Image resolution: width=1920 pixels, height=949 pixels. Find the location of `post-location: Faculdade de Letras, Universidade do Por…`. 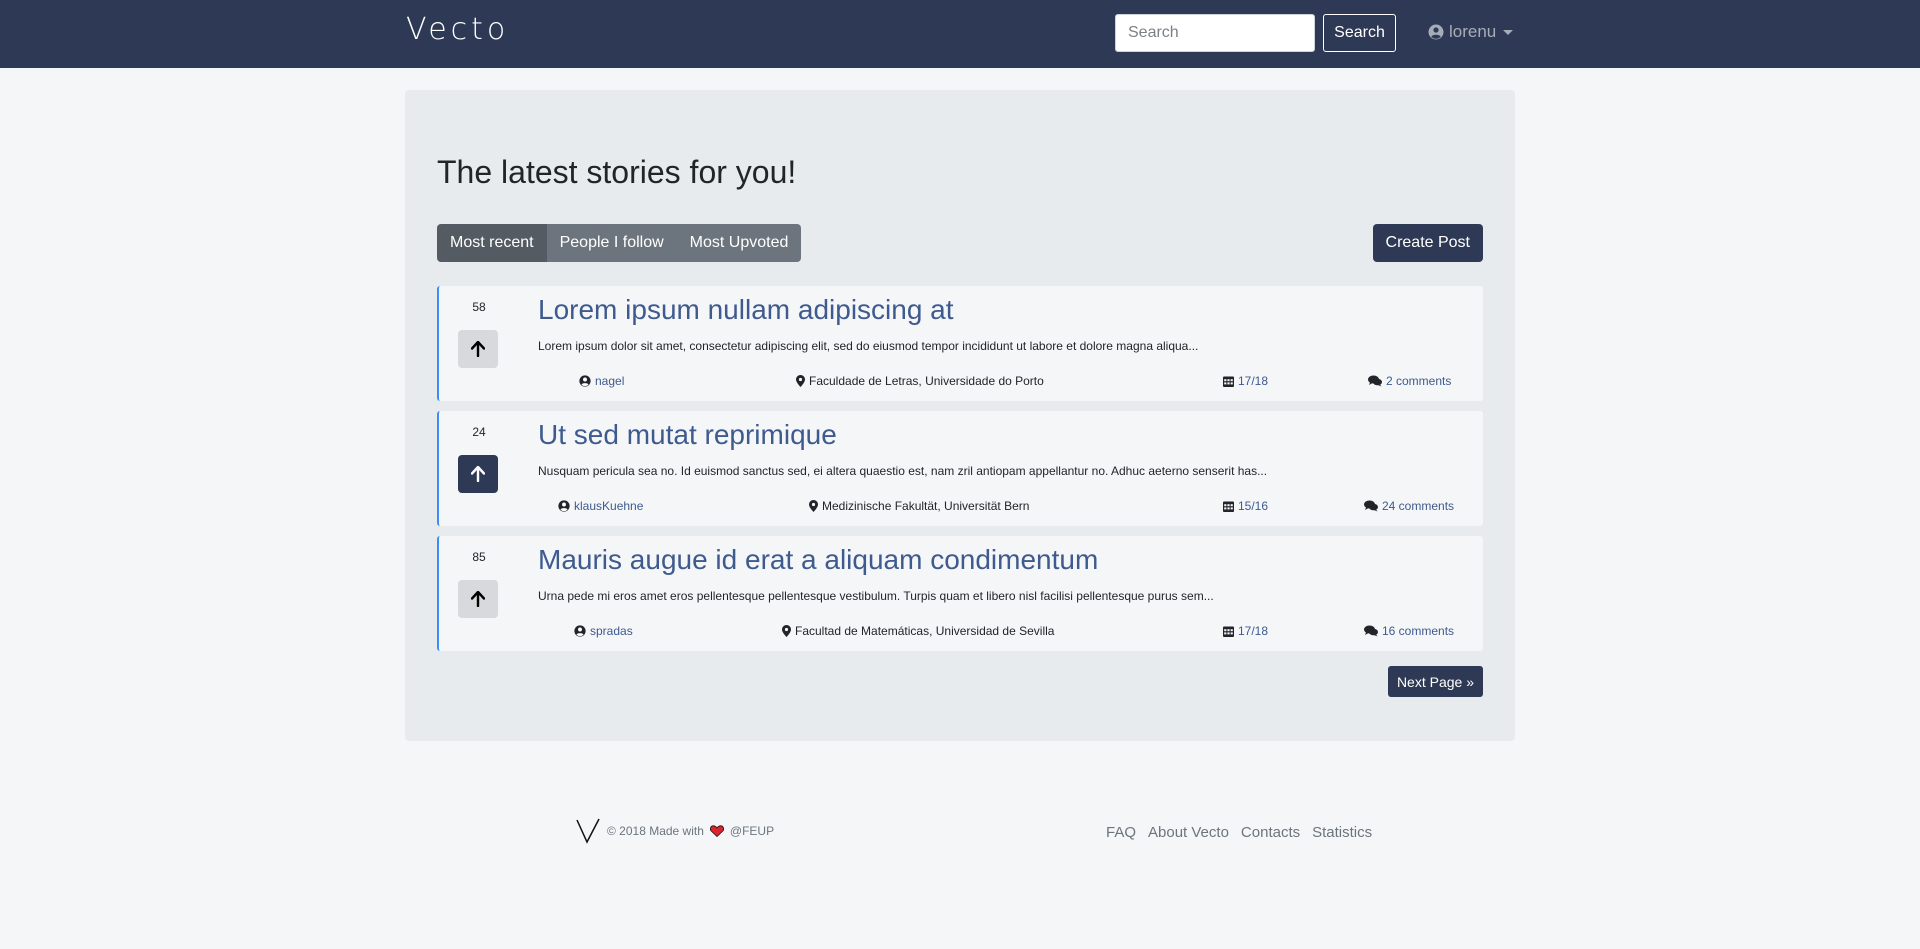

post-location: Faculdade de Letras, Universidade do Por… is located at coordinates (920, 381).